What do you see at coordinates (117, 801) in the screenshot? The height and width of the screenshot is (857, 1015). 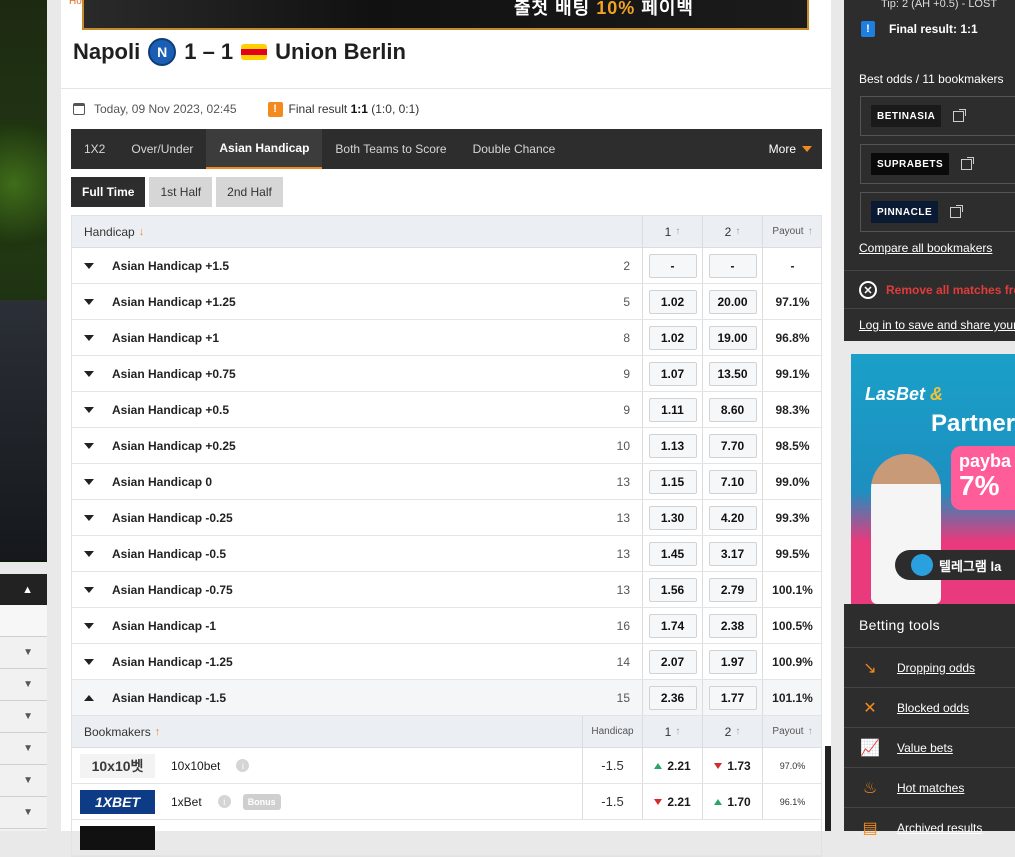 I see `bookmaker-logo: 1XBET` at bounding box center [117, 801].